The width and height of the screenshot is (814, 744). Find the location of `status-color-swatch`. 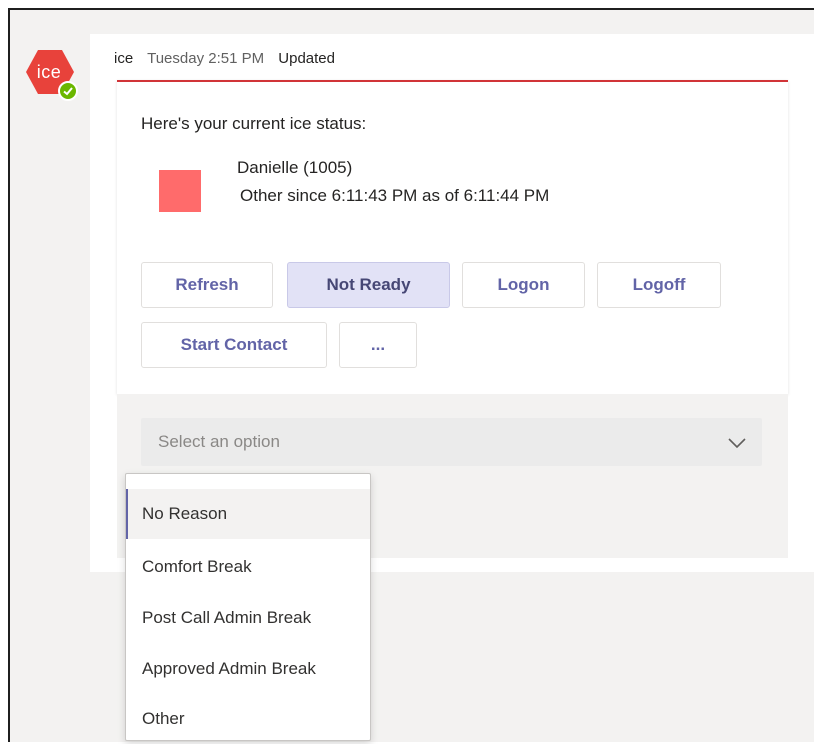

status-color-swatch is located at coordinates (180, 191).